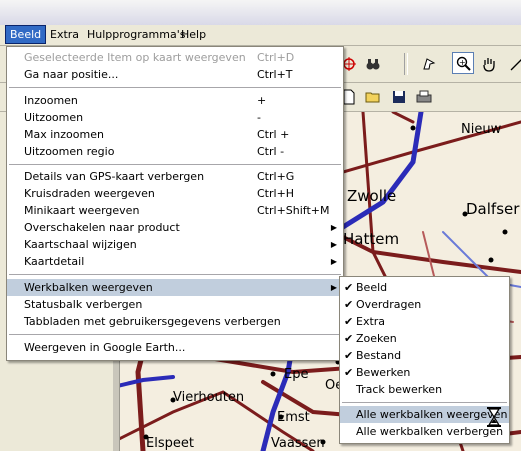 This screenshot has height=451, width=521. What do you see at coordinates (260, 35) in the screenshot?
I see `menu-bar: Beeld Extra Hulpprogramma's Help` at bounding box center [260, 35].